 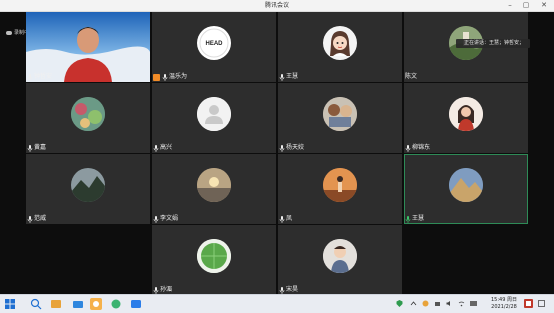 I want to click on input-method-icon, so click(x=473, y=303).